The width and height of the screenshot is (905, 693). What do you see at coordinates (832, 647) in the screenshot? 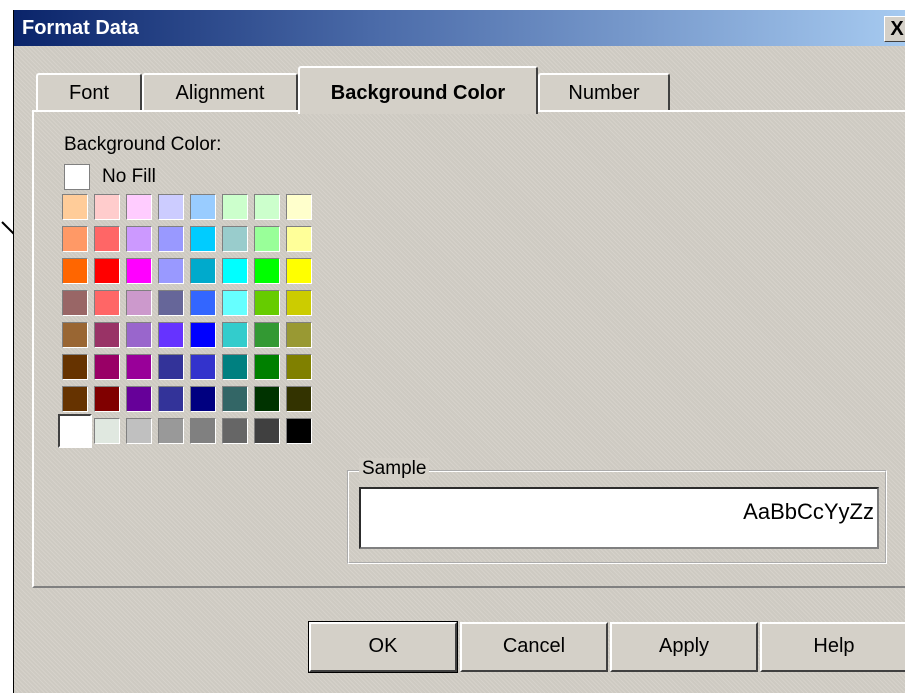
I see `help-button: Help` at bounding box center [832, 647].